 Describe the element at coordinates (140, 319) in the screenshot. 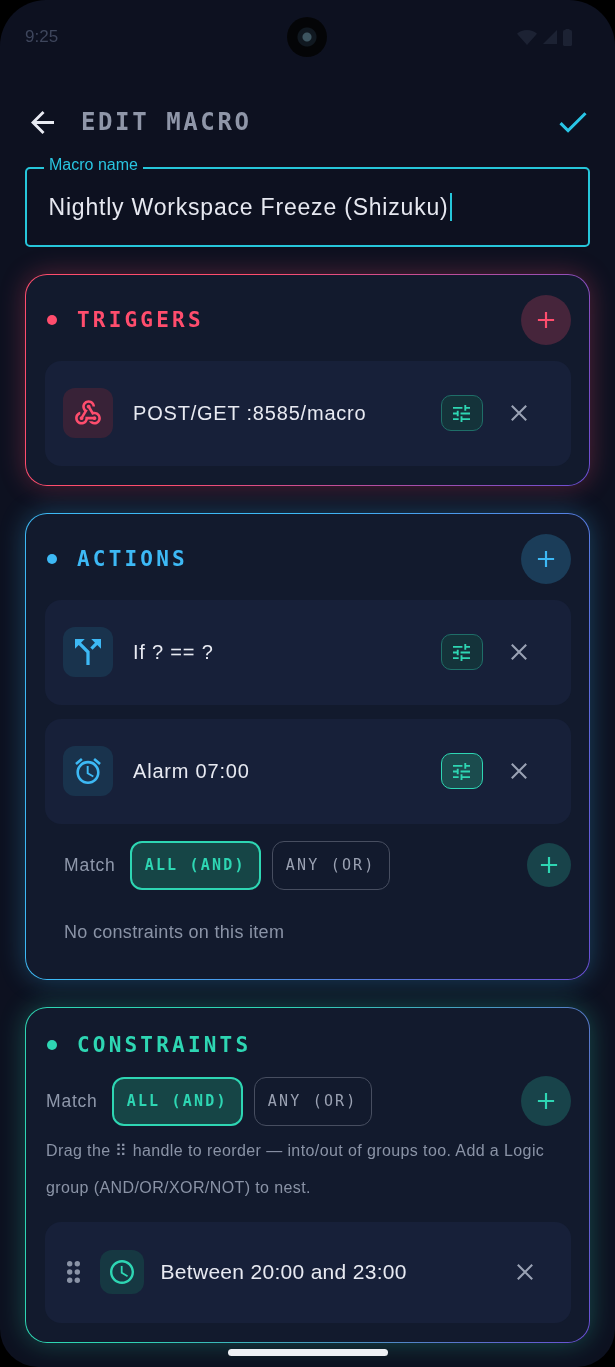

I see `section-title: TRIGGERS` at that location.